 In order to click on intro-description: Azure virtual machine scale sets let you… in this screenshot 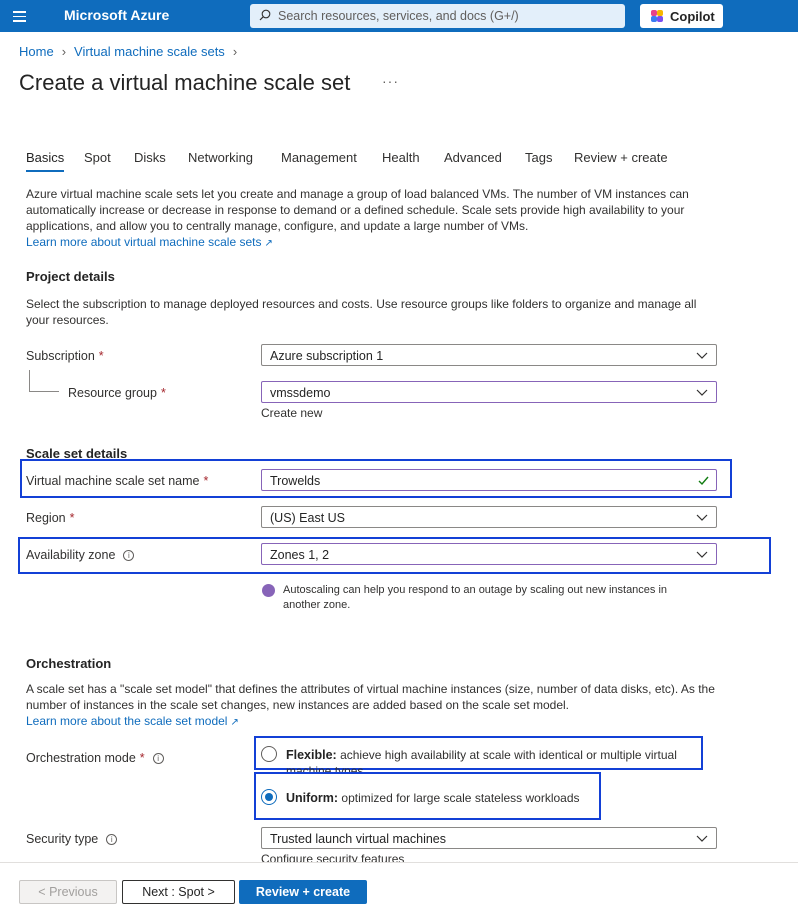, I will do `click(357, 210)`.